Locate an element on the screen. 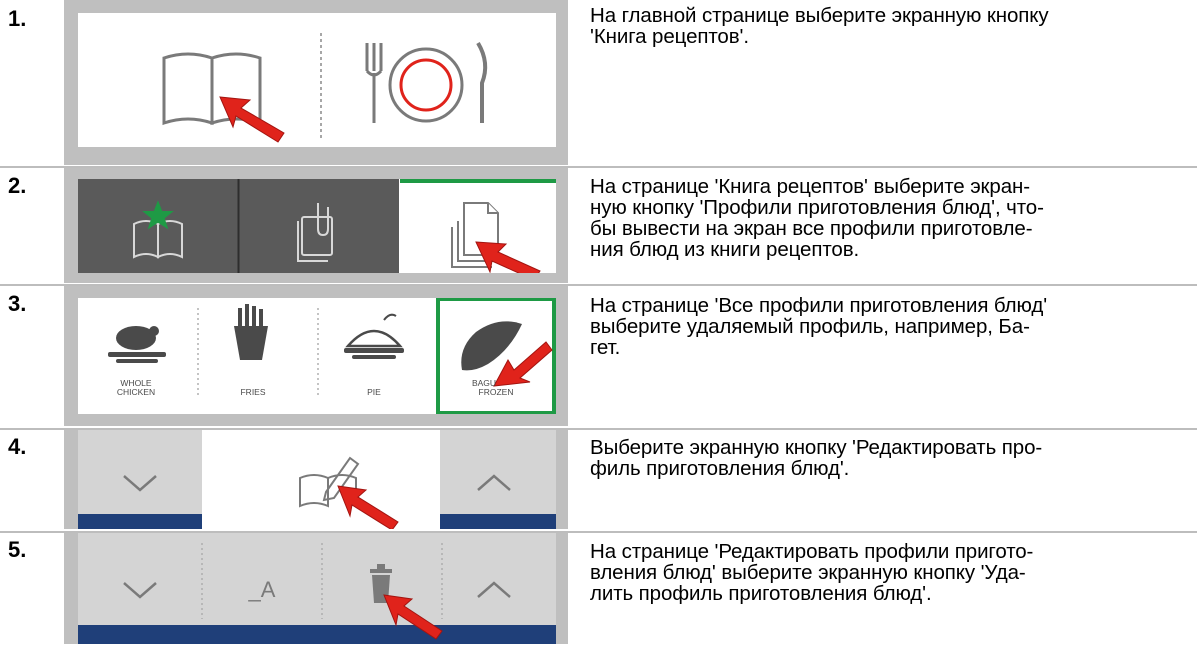  edit-profile-bar is located at coordinates (317, 479).